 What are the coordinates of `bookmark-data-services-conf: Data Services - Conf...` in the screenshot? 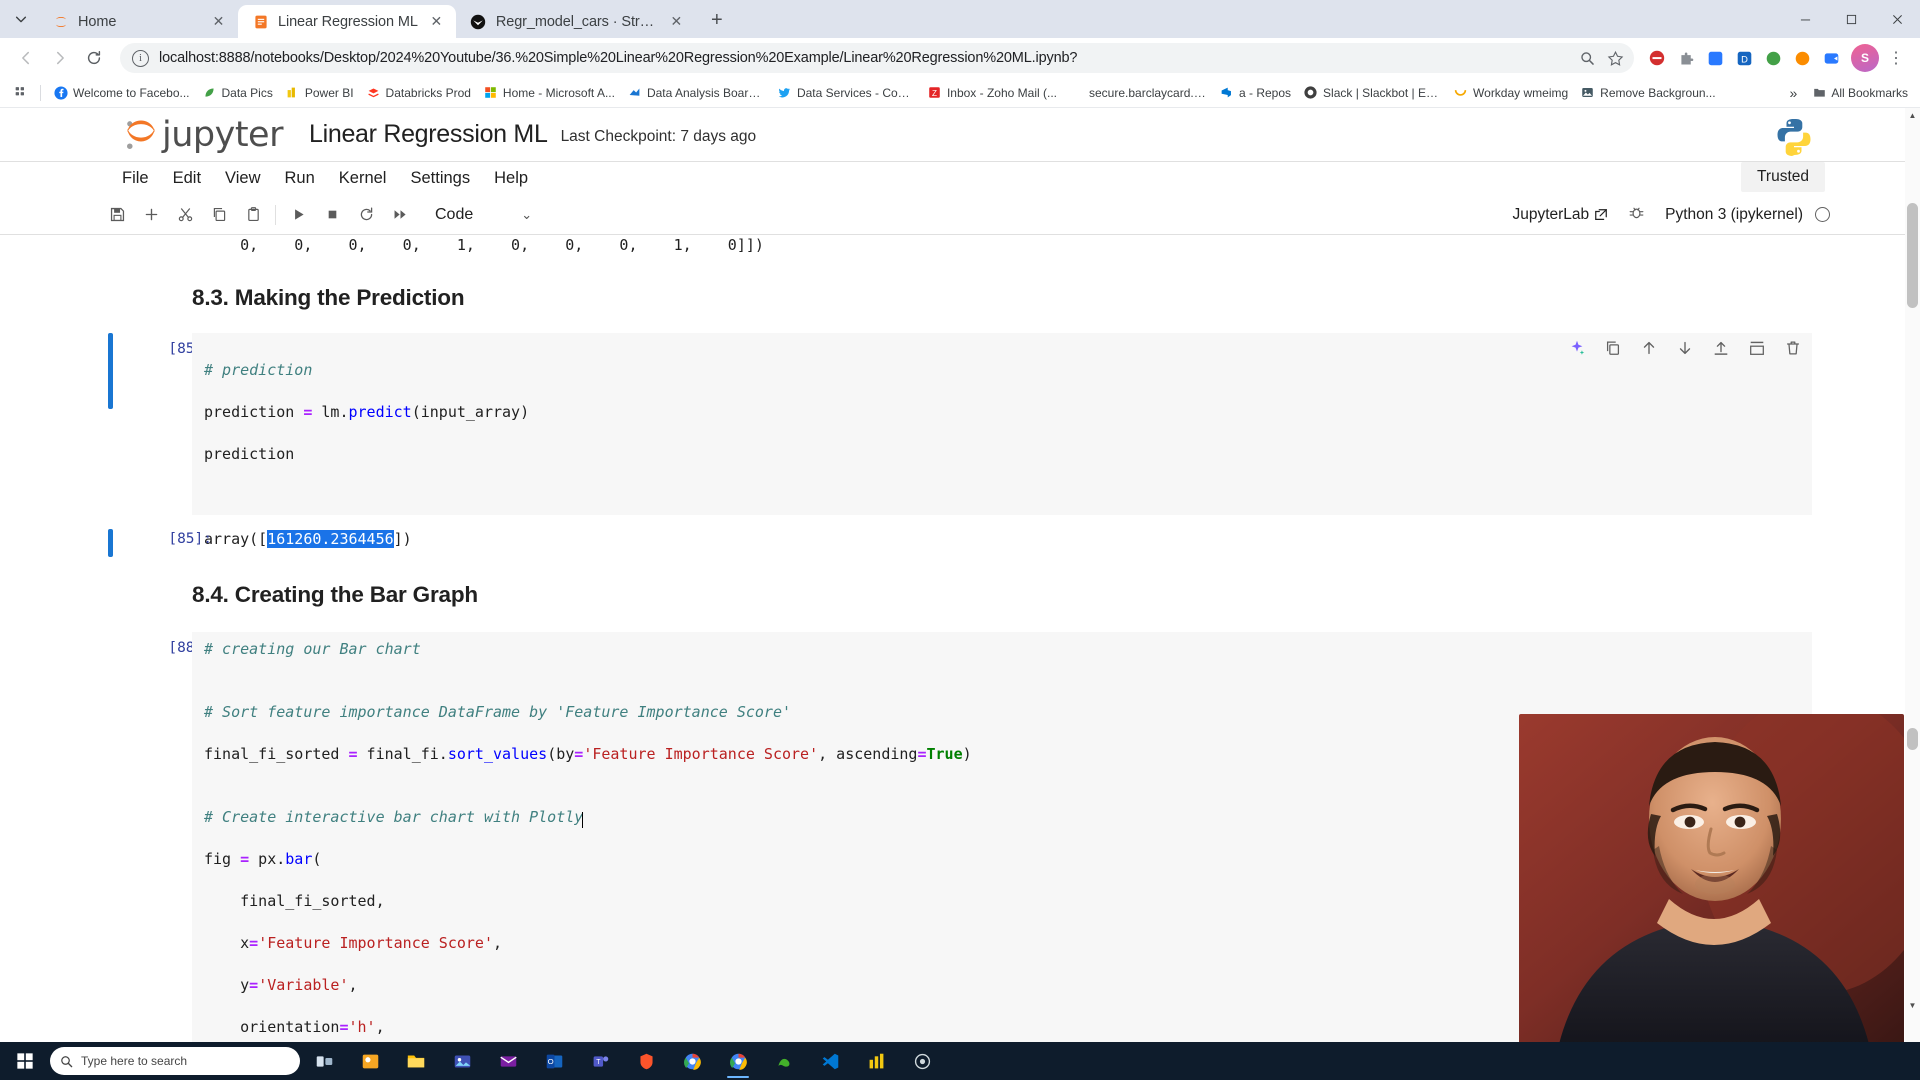 It's located at (846, 92).